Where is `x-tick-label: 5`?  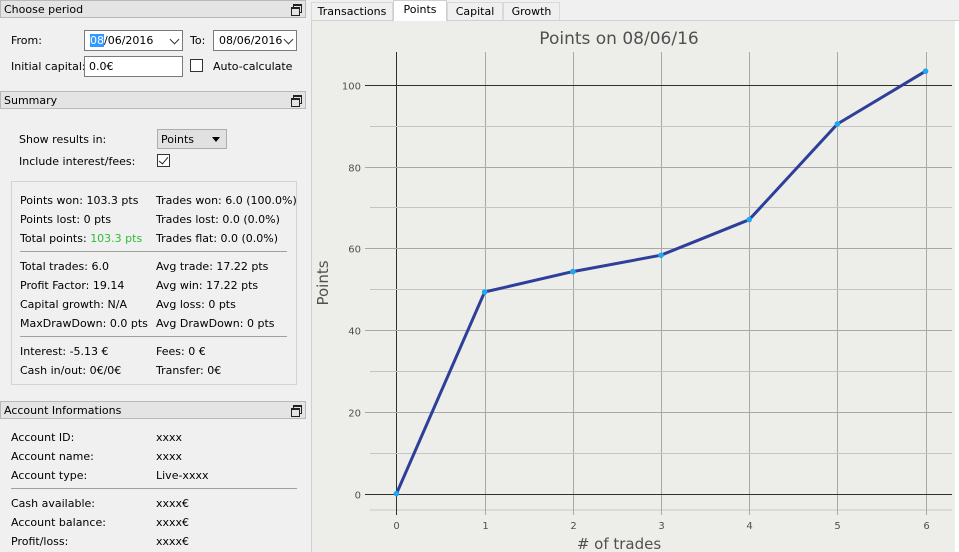 x-tick-label: 5 is located at coordinates (837, 526).